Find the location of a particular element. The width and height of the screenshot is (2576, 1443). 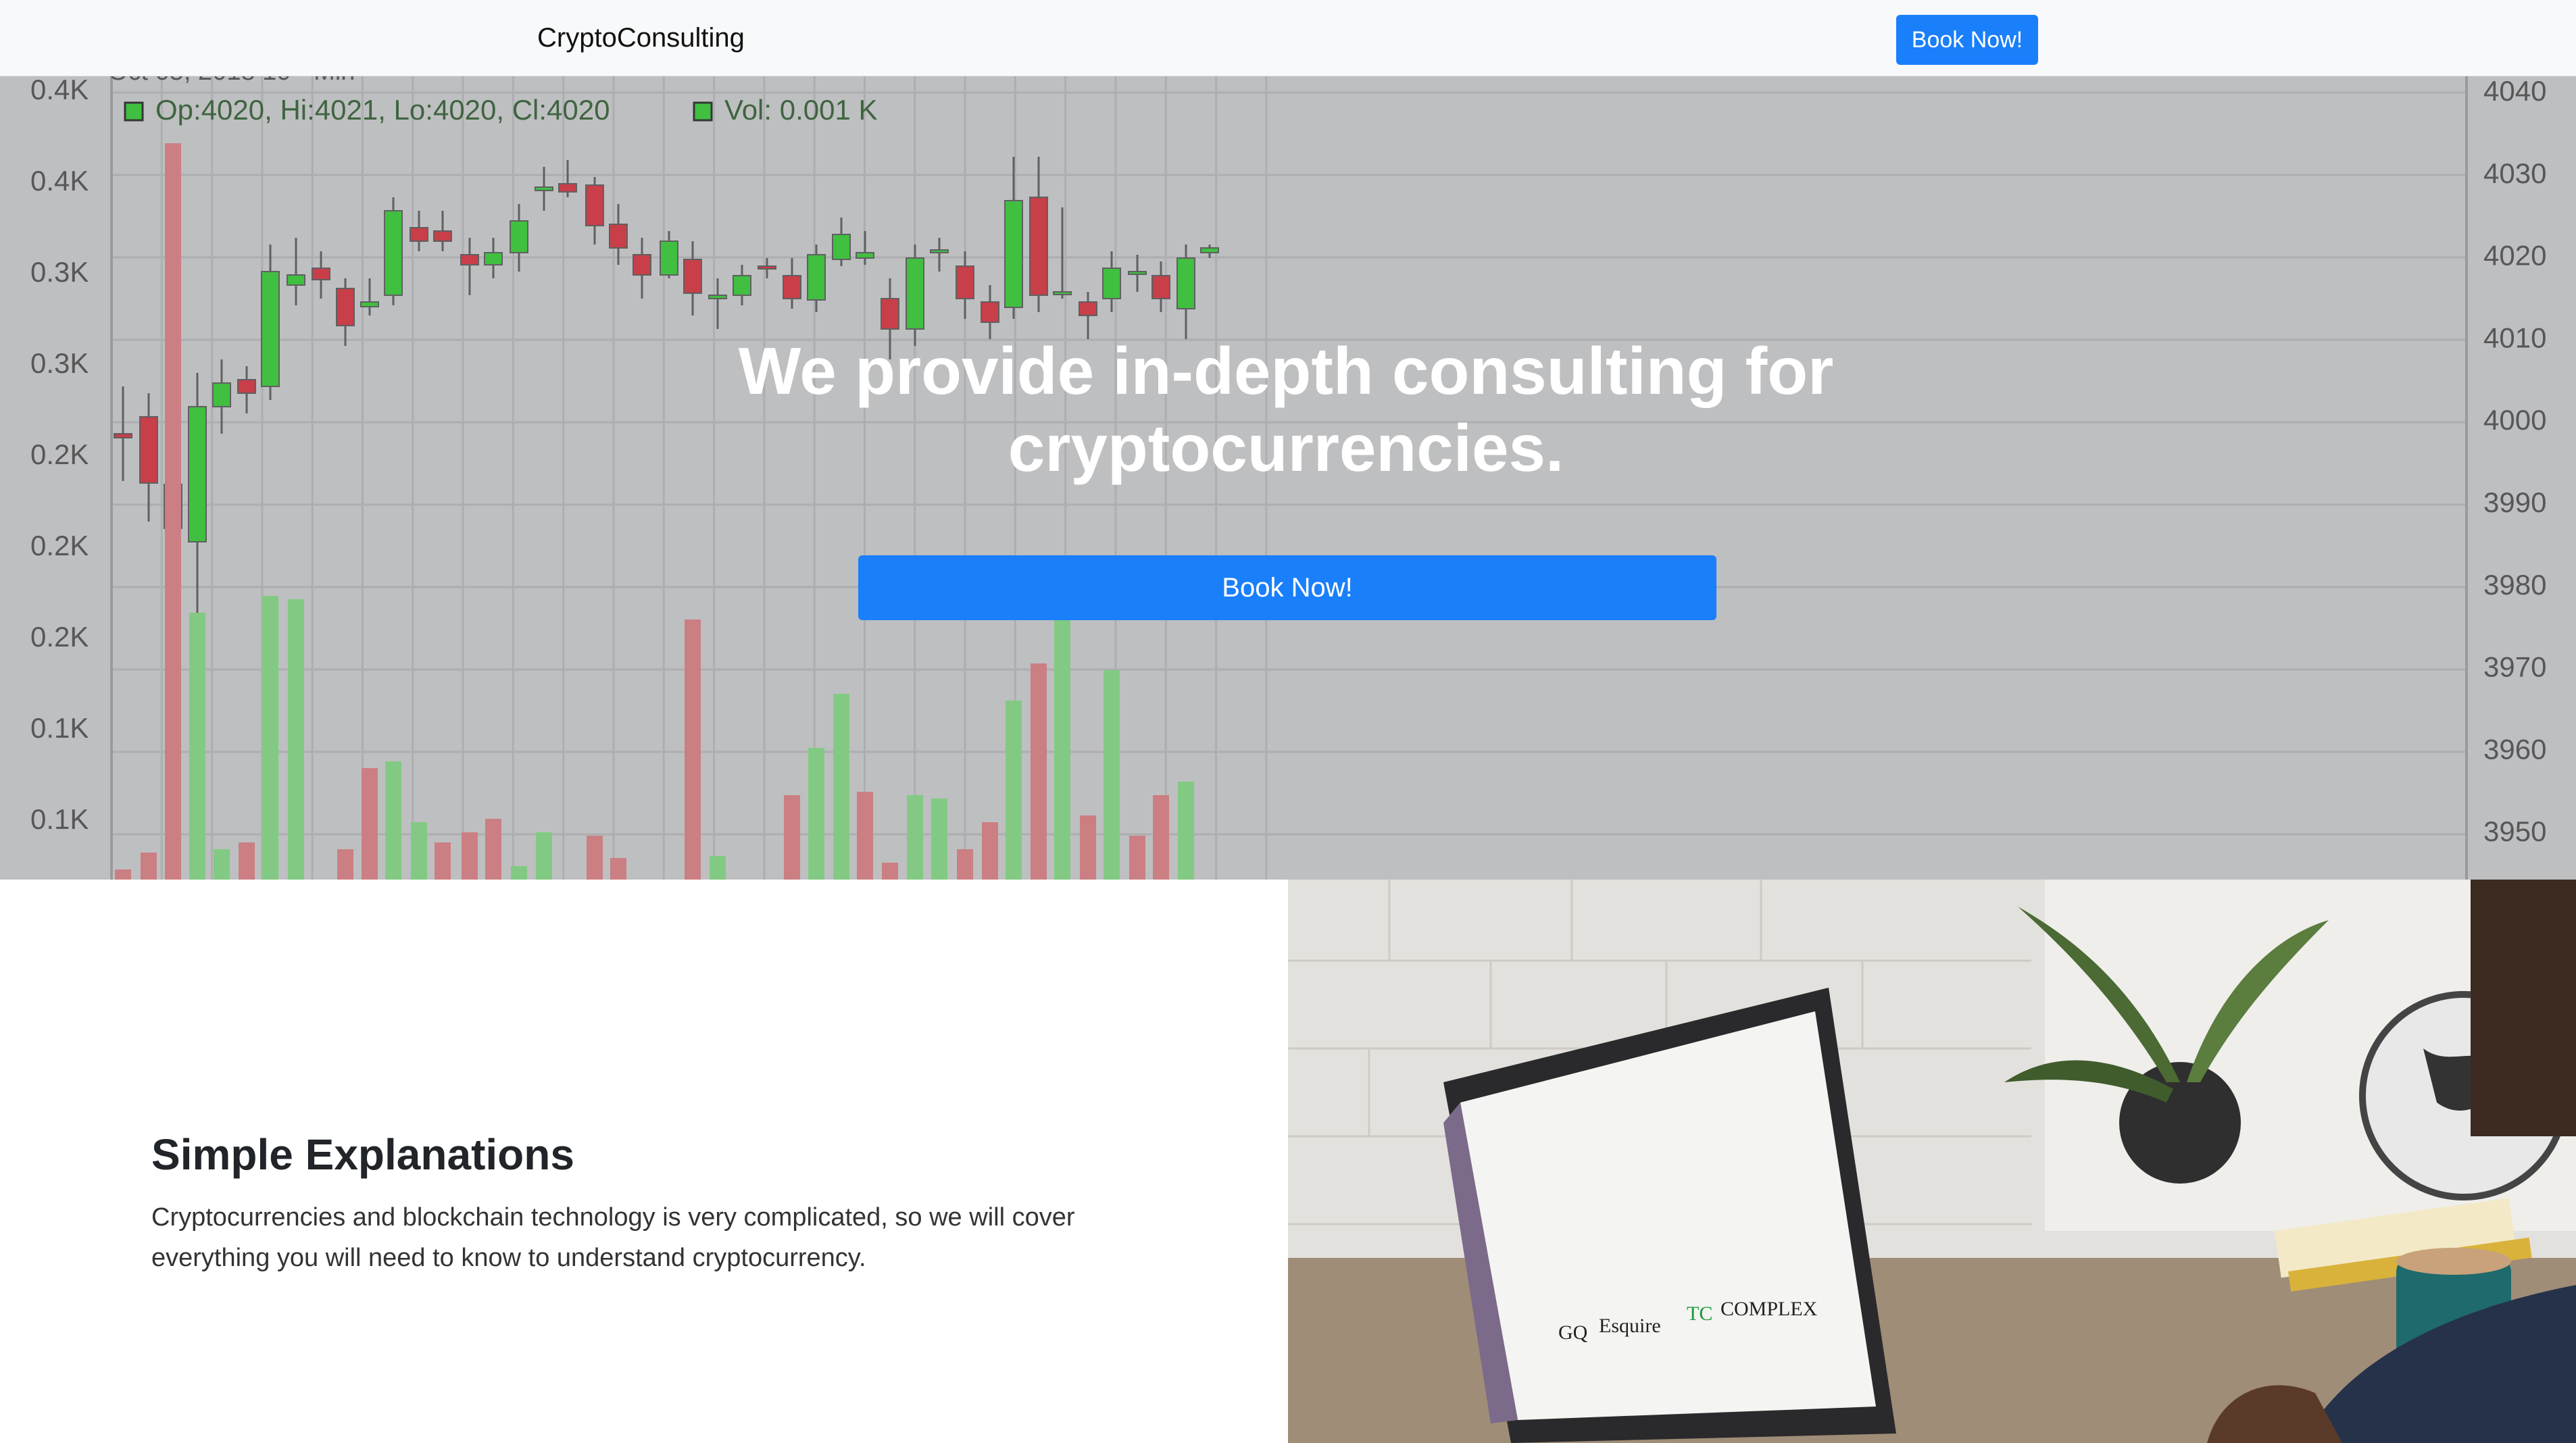

logo-esquire: Esquire is located at coordinates (1630, 1326).